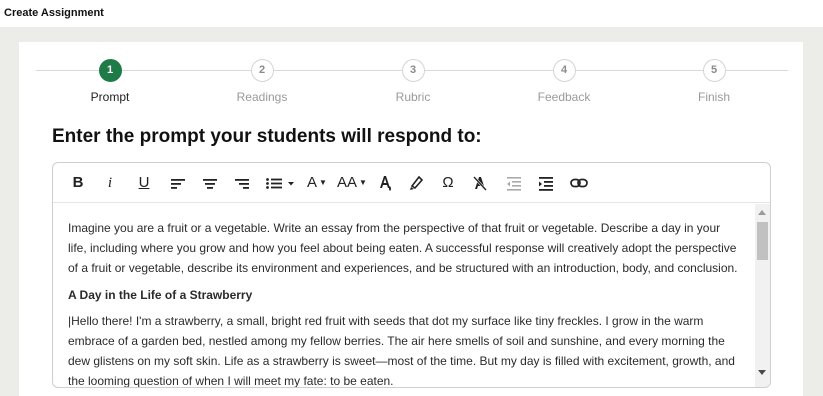  I want to click on underline-button: U, so click(144, 183).